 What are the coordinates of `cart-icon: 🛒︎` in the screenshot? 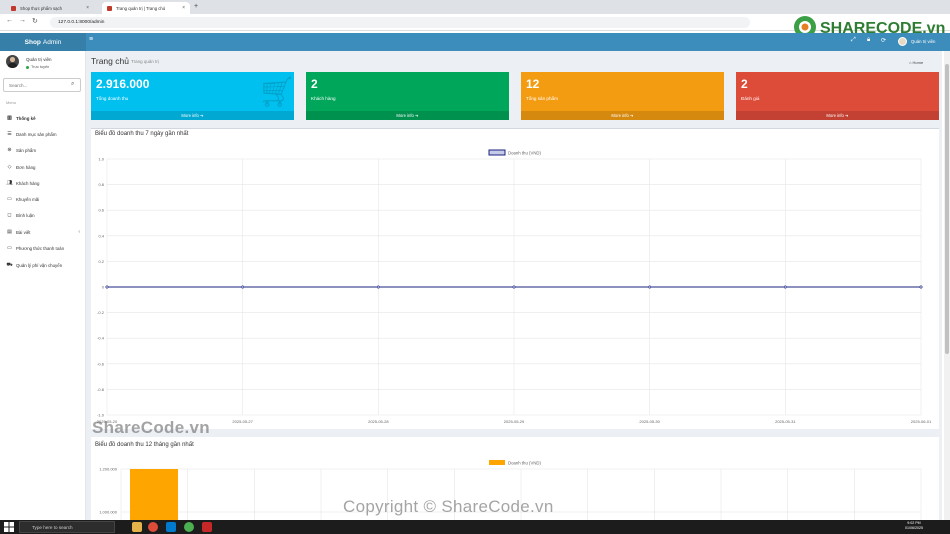 It's located at (277, 92).